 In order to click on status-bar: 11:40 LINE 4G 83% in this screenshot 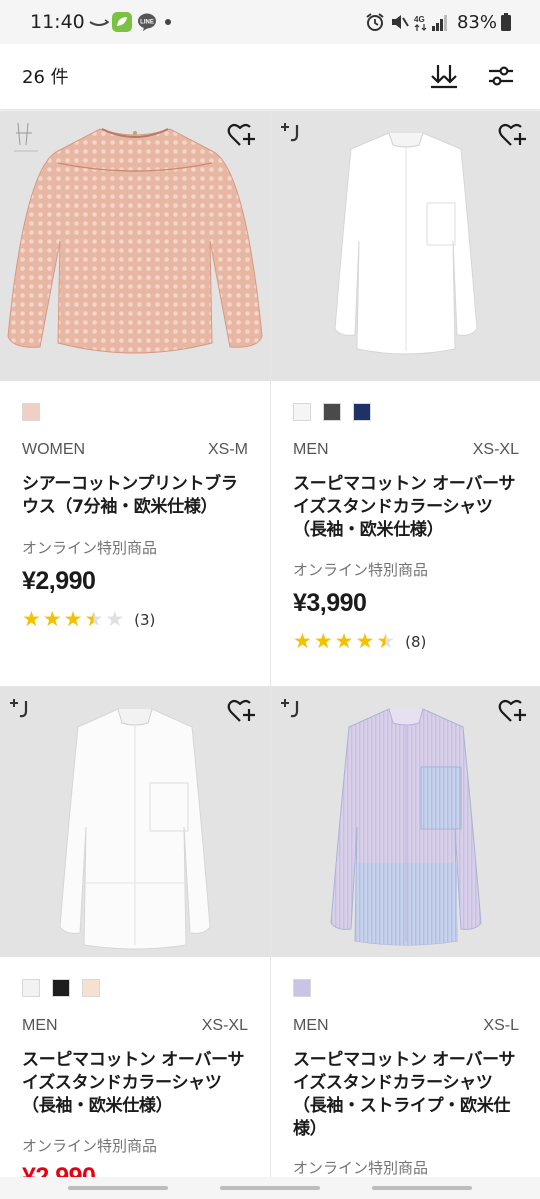, I will do `click(270, 22)`.